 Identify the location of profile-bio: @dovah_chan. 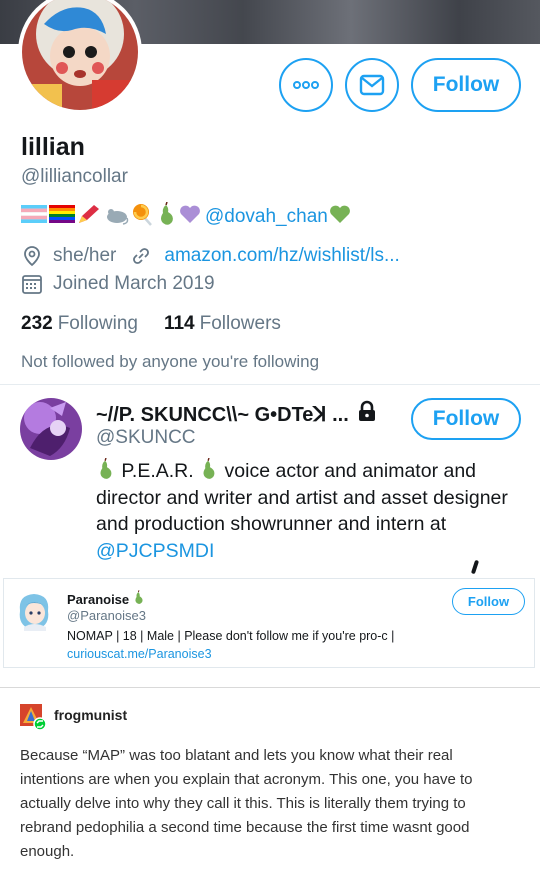
(187, 216).